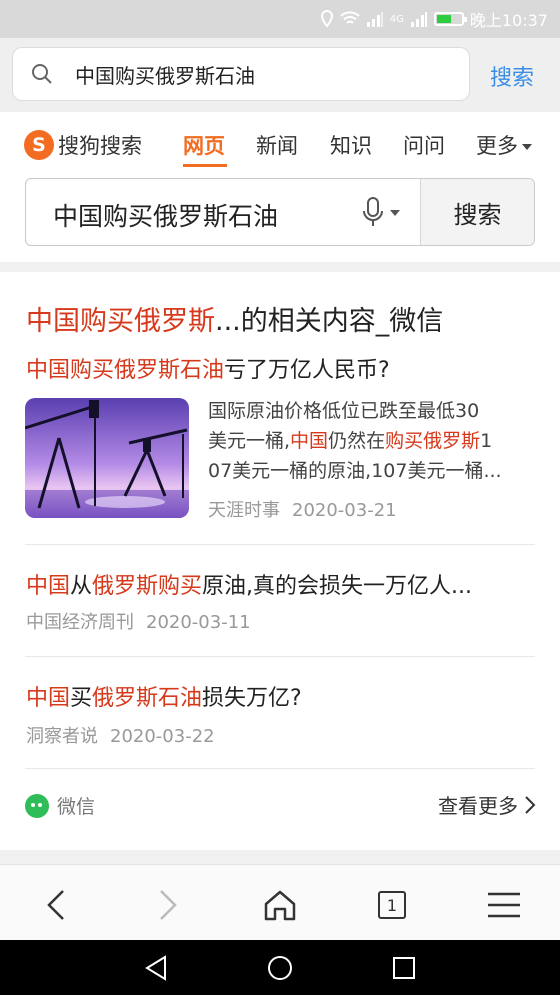  I want to click on nav-recents-button, so click(404, 968).